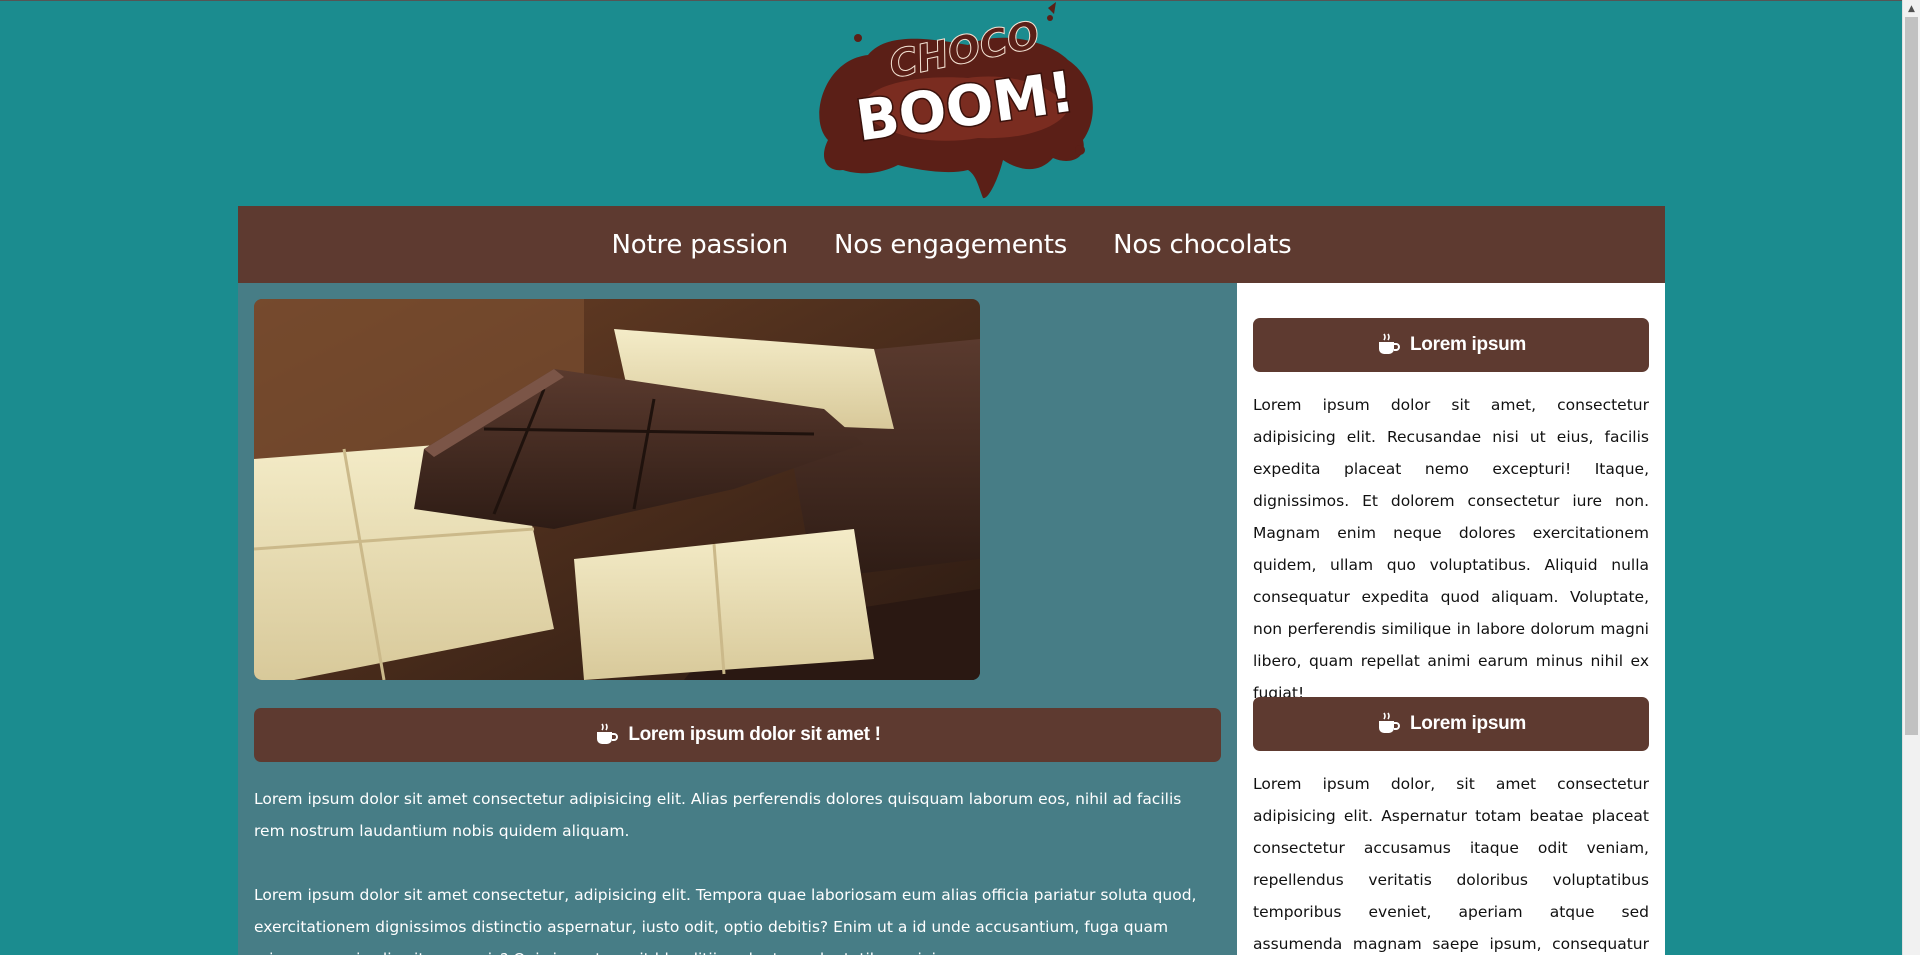 Image resolution: width=1920 pixels, height=955 pixels. I want to click on section-title-button: Lorem ipsum dolor sit amet !, so click(737, 735).